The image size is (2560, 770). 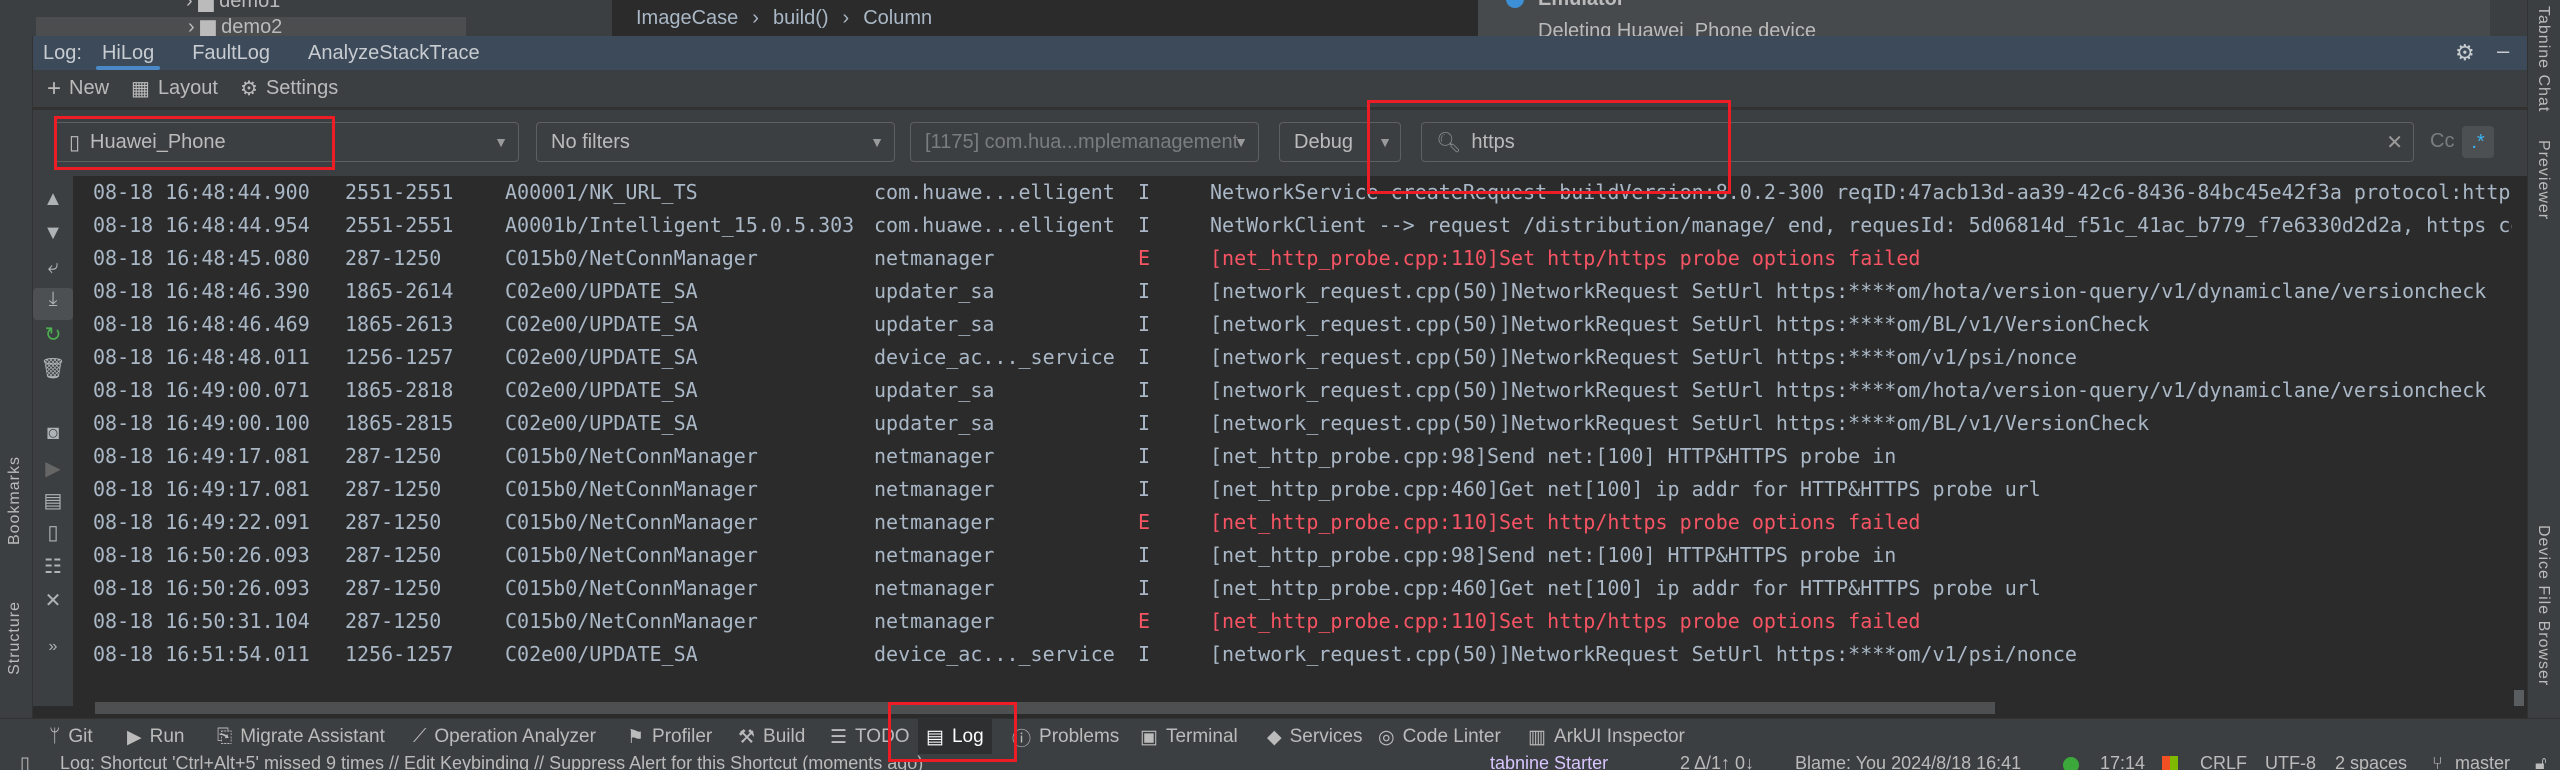 What do you see at coordinates (78, 89) in the screenshot?
I see `new-button: + New` at bounding box center [78, 89].